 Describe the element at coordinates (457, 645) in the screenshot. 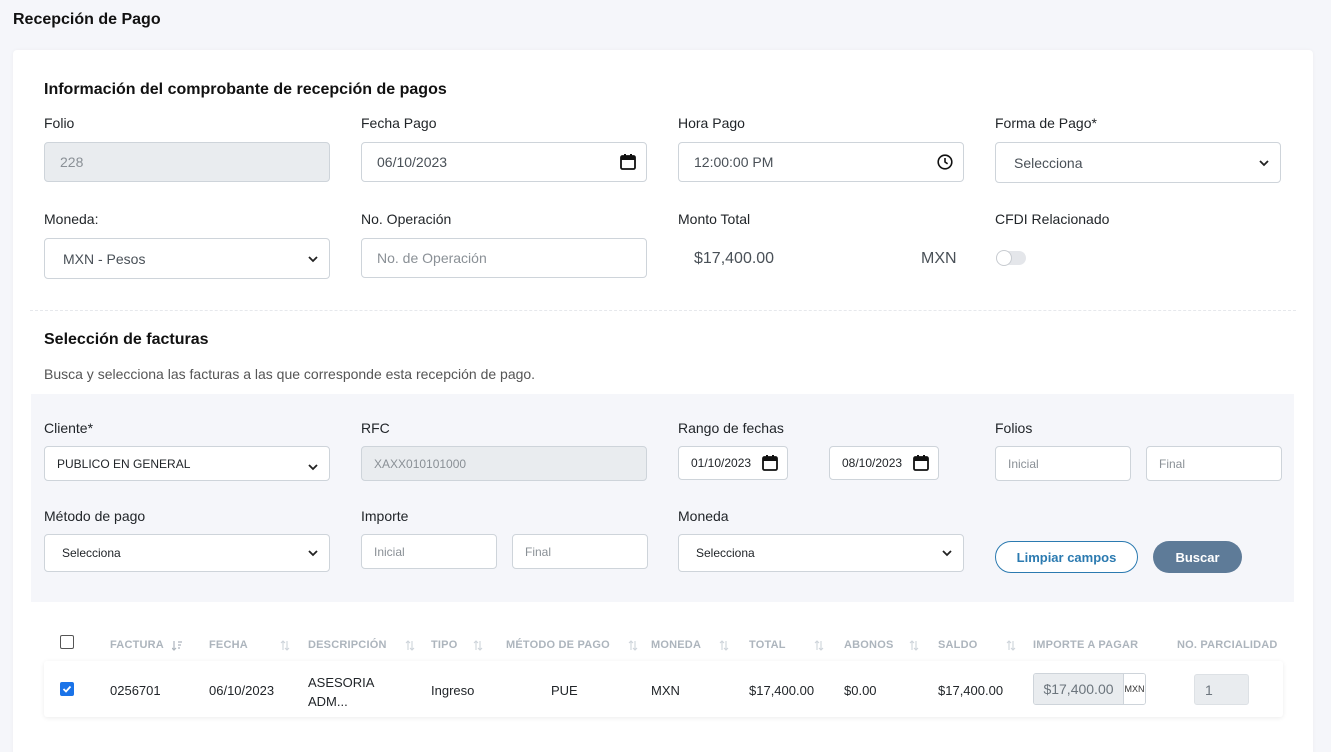

I see `column-header-tipo: TIPO` at that location.